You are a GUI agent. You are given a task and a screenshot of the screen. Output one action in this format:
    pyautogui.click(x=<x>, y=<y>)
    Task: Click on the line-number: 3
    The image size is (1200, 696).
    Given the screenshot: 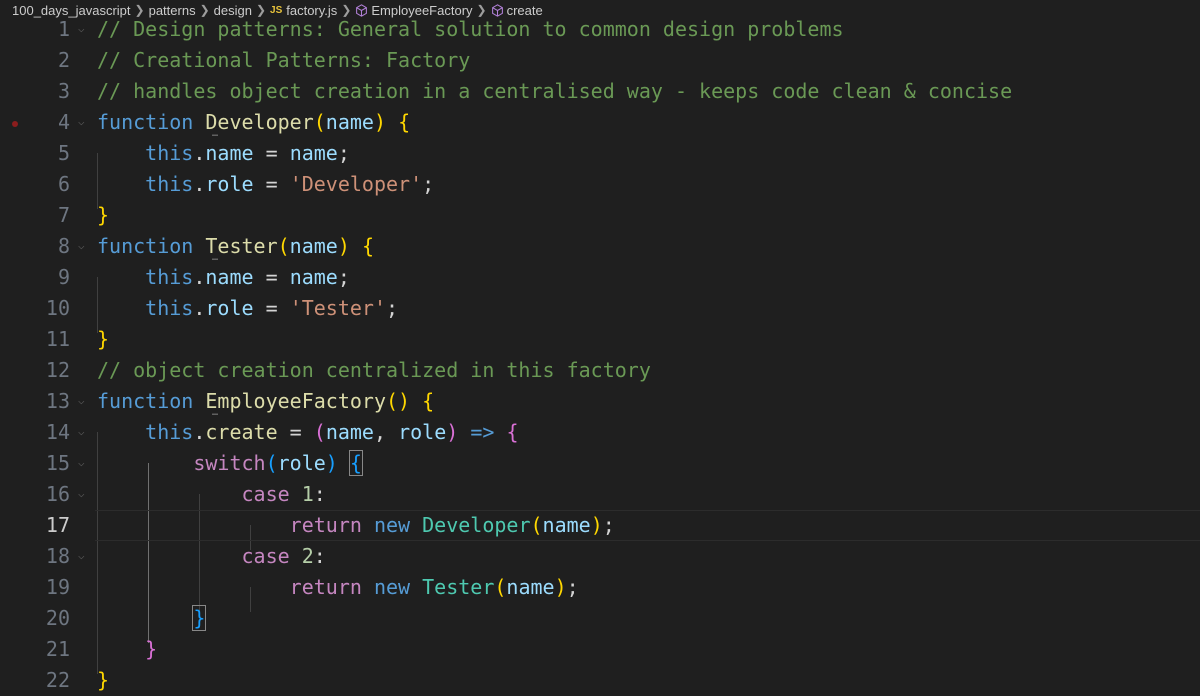 What is the action you would take?
    pyautogui.click(x=63, y=91)
    